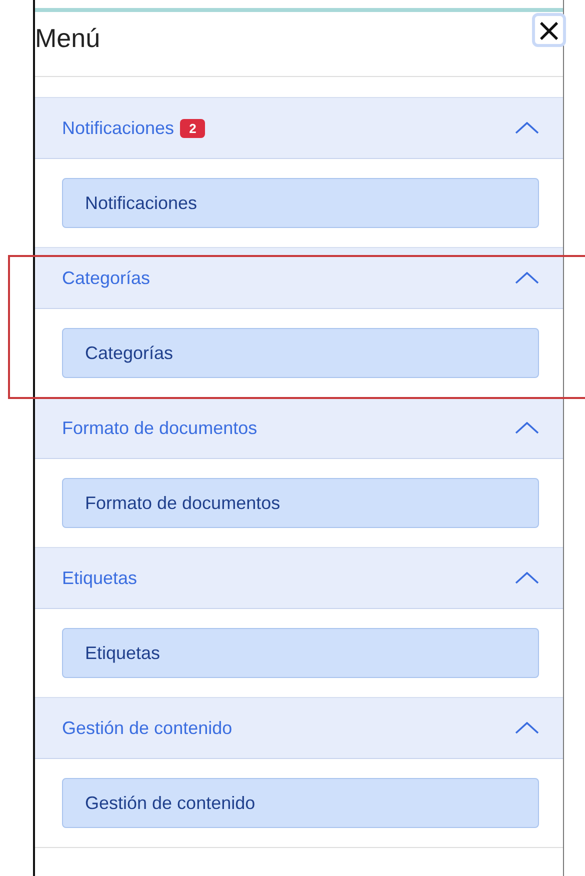 The image size is (585, 876). Describe the element at coordinates (160, 428) in the screenshot. I see `section-title: Formato de documentos` at that location.